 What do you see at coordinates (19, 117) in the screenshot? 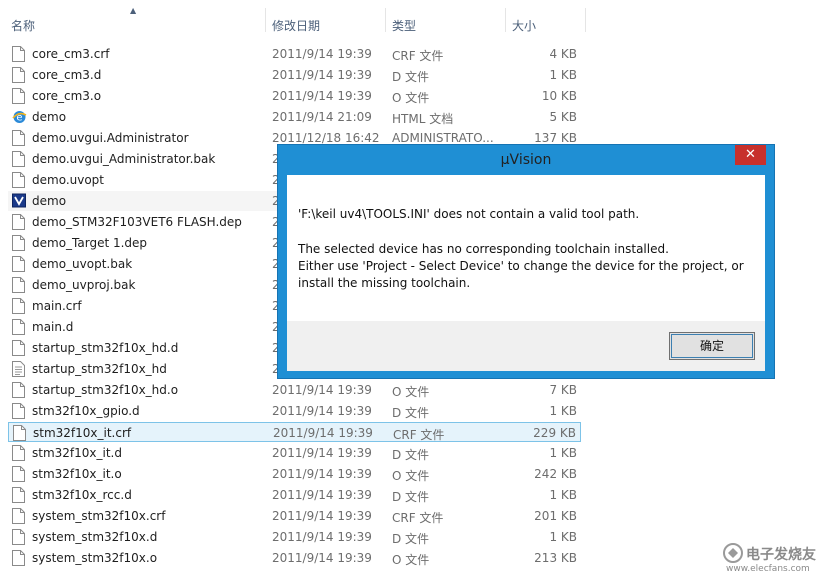
I see `ie-html-icon: e` at bounding box center [19, 117].